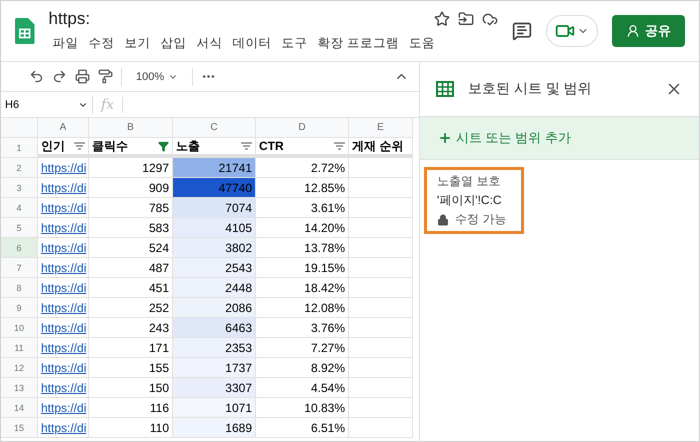 The height and width of the screenshot is (442, 700). Describe the element at coordinates (466, 18) in the screenshot. I see `folder-icon` at that location.